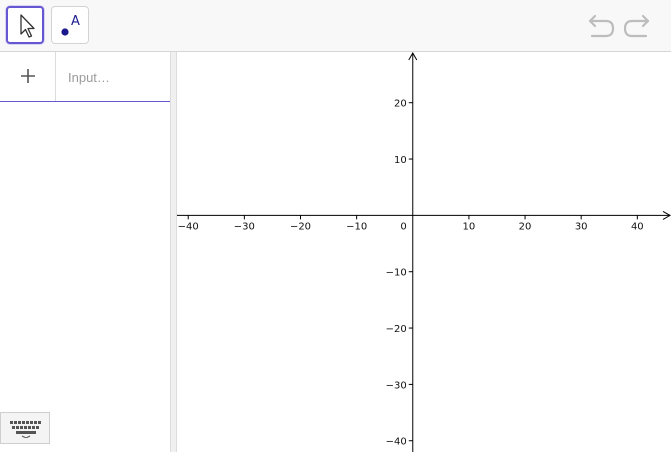 The image size is (671, 452). I want to click on x-tick-label: −20, so click(300, 226).